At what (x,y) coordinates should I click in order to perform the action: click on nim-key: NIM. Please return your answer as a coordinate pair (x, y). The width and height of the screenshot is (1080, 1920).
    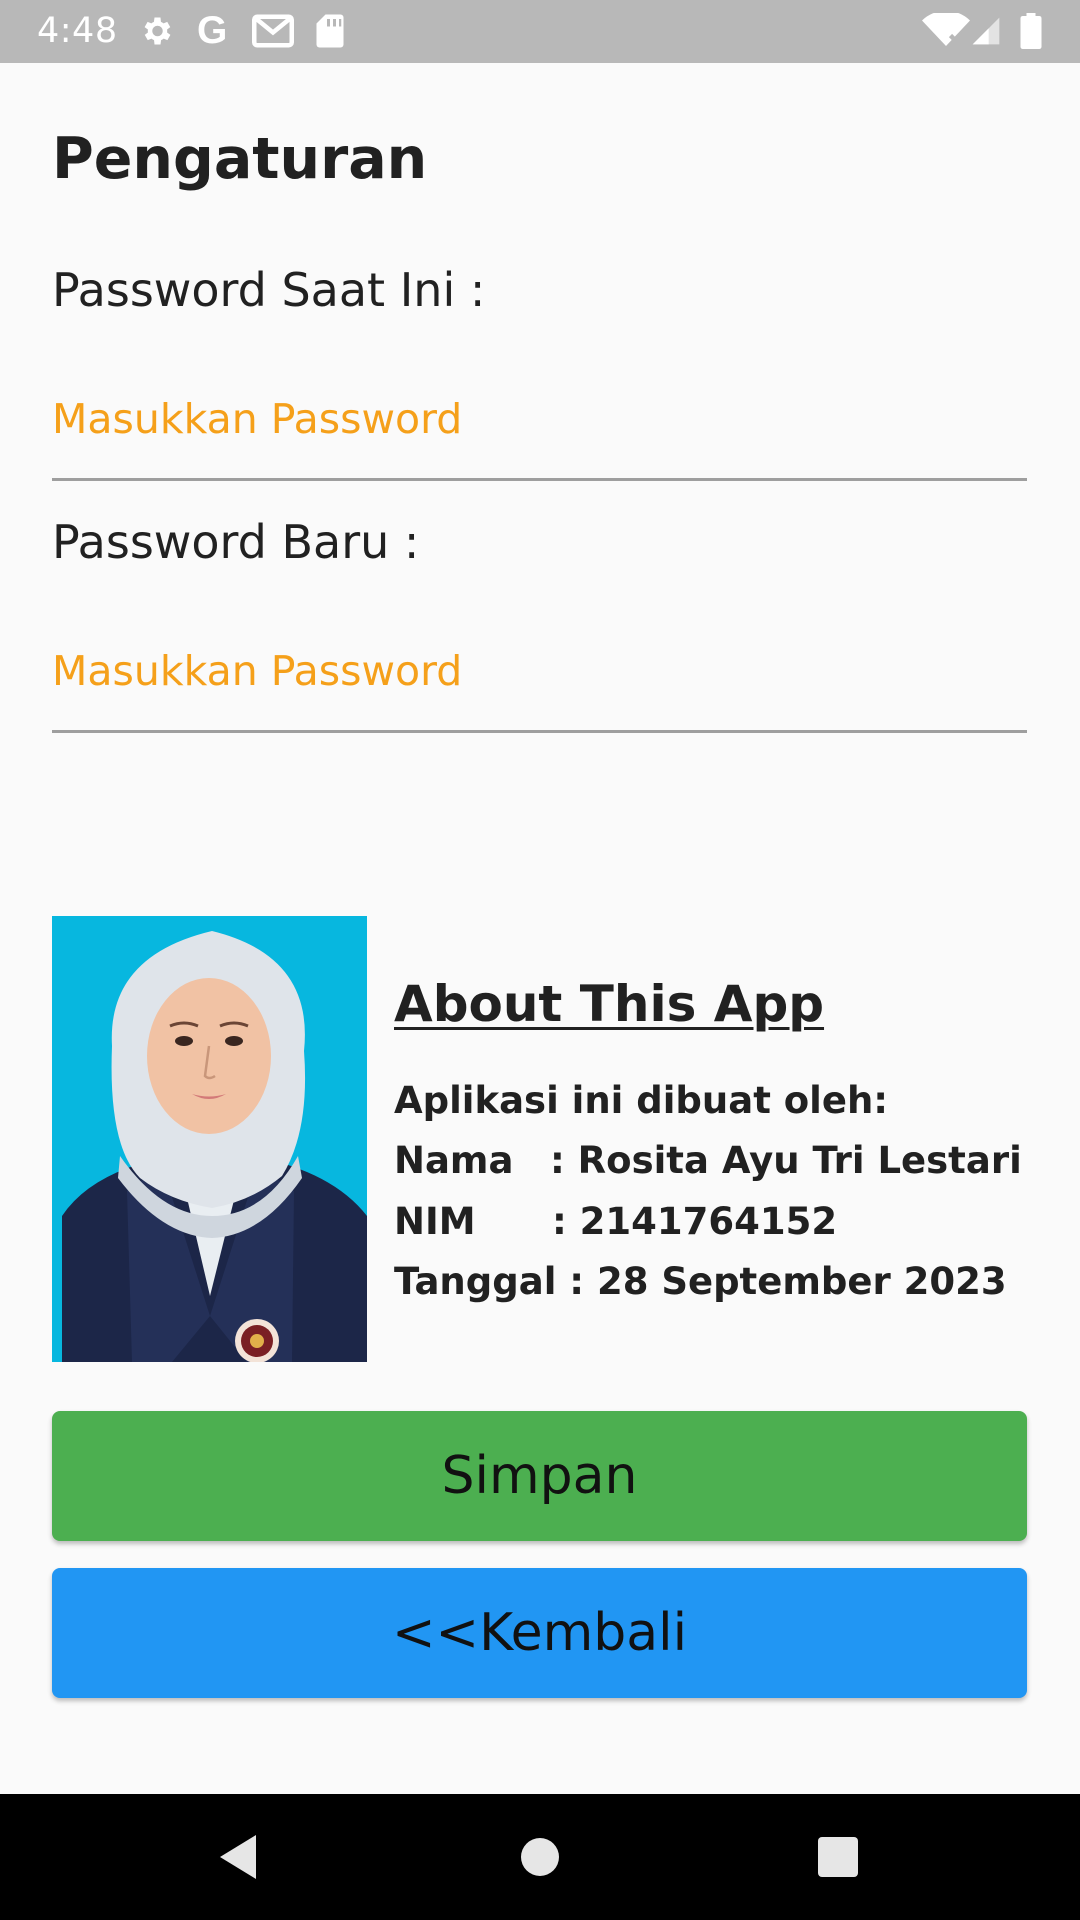
    Looking at the image, I should click on (435, 1221).